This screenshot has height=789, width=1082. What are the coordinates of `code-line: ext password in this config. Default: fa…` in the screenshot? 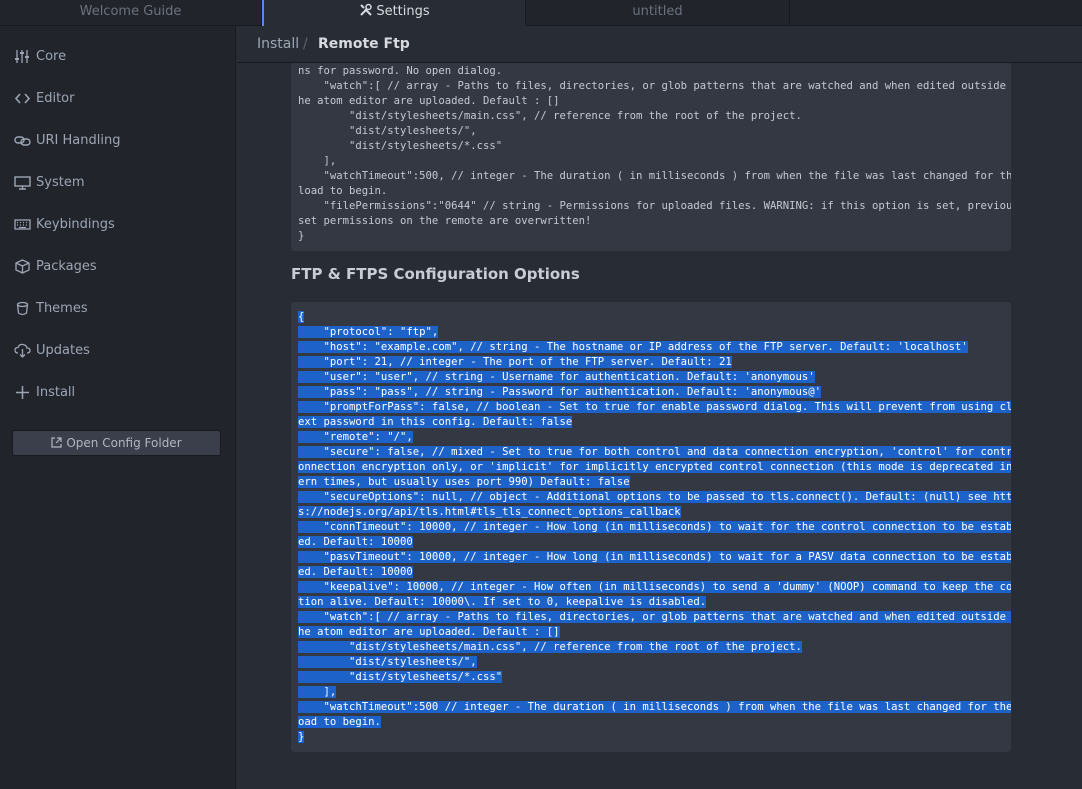 It's located at (651, 422).